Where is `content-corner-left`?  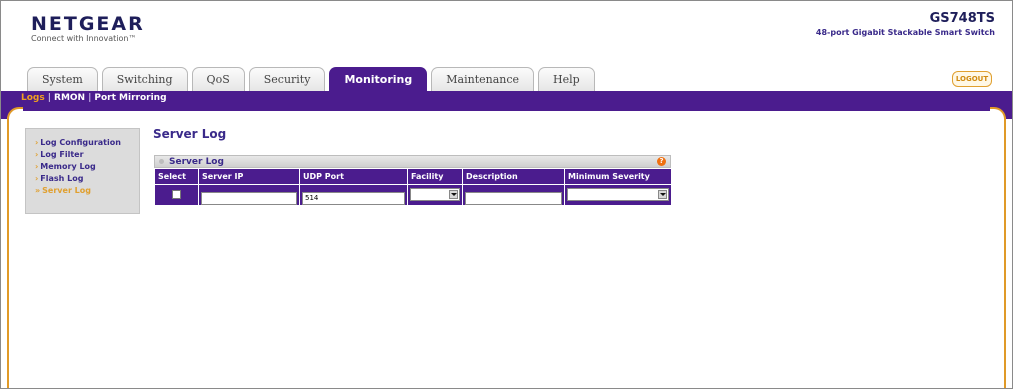
content-corner-left is located at coordinates (12, 113).